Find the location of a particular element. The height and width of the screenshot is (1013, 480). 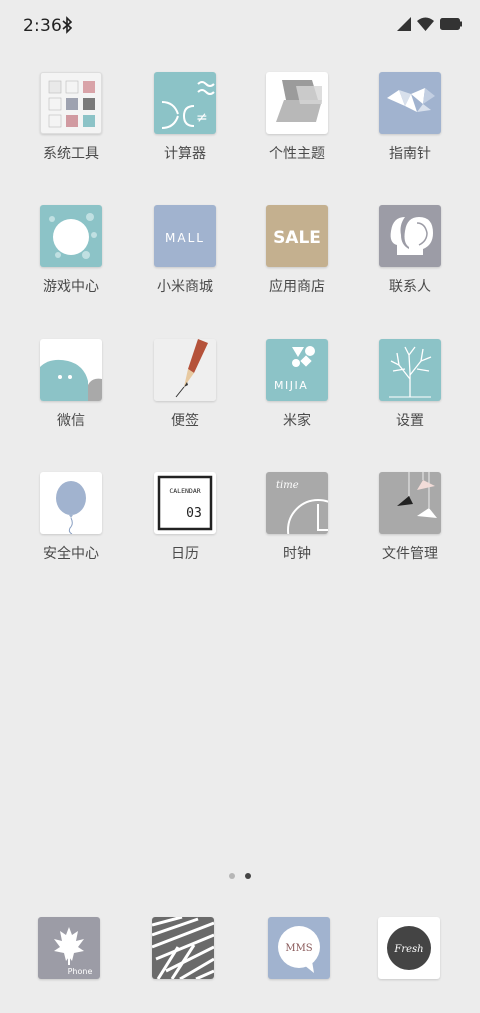

app-mijia: MIJIA 米家 is located at coordinates (297, 384).